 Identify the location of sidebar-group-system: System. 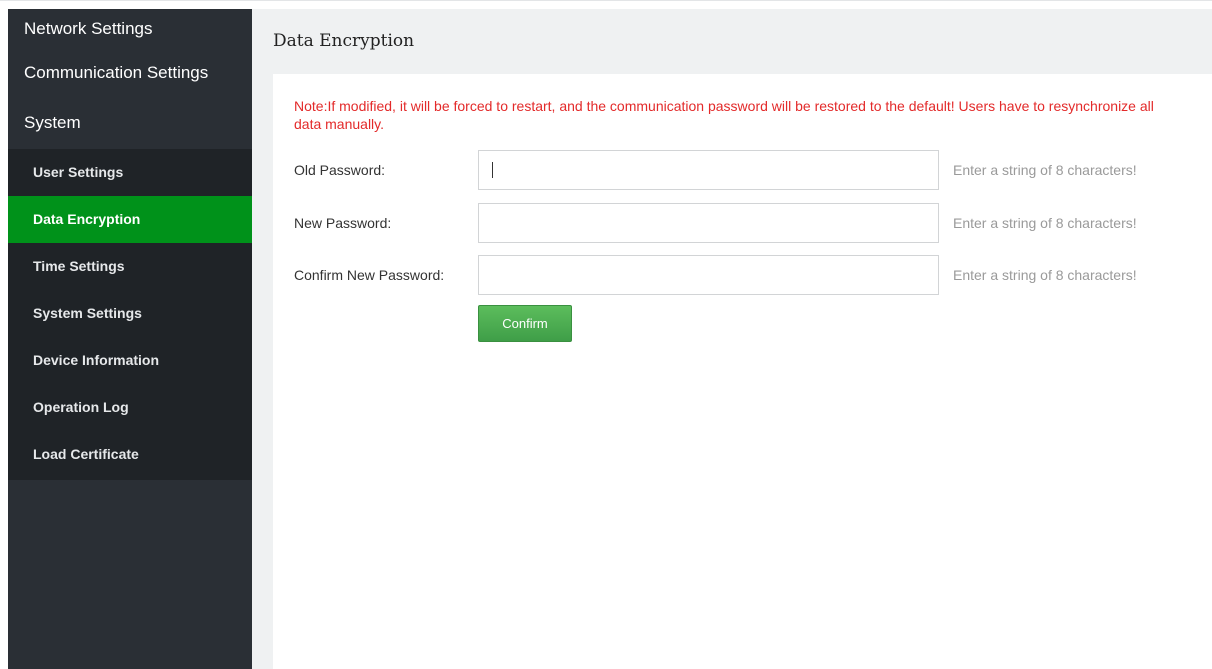
(130, 122).